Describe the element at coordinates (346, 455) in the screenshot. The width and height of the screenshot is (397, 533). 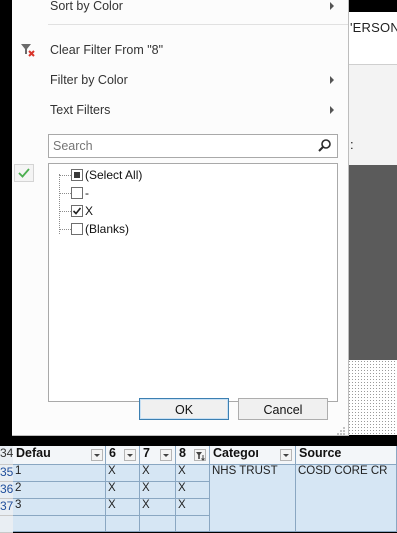
I see `column-header-source: Source` at that location.